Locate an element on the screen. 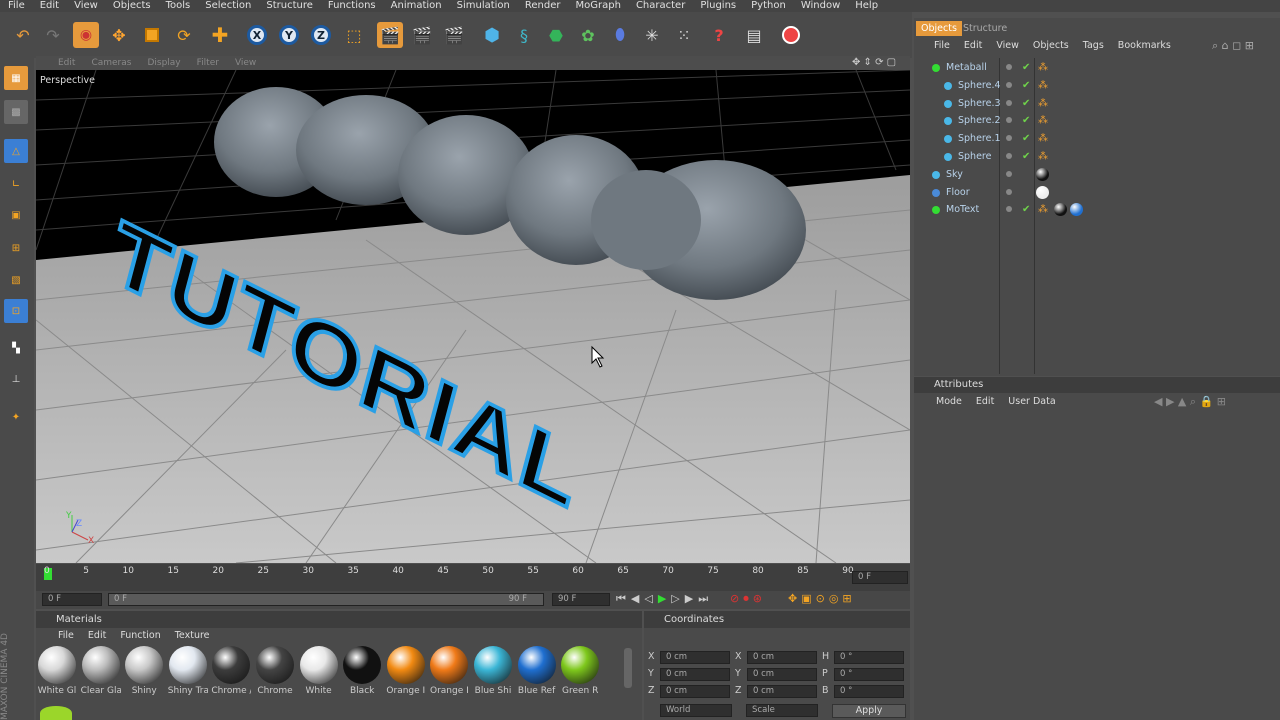 Image resolution: width=1280 pixels, height=720 pixels. create-object-icon: ✚ is located at coordinates (220, 35).